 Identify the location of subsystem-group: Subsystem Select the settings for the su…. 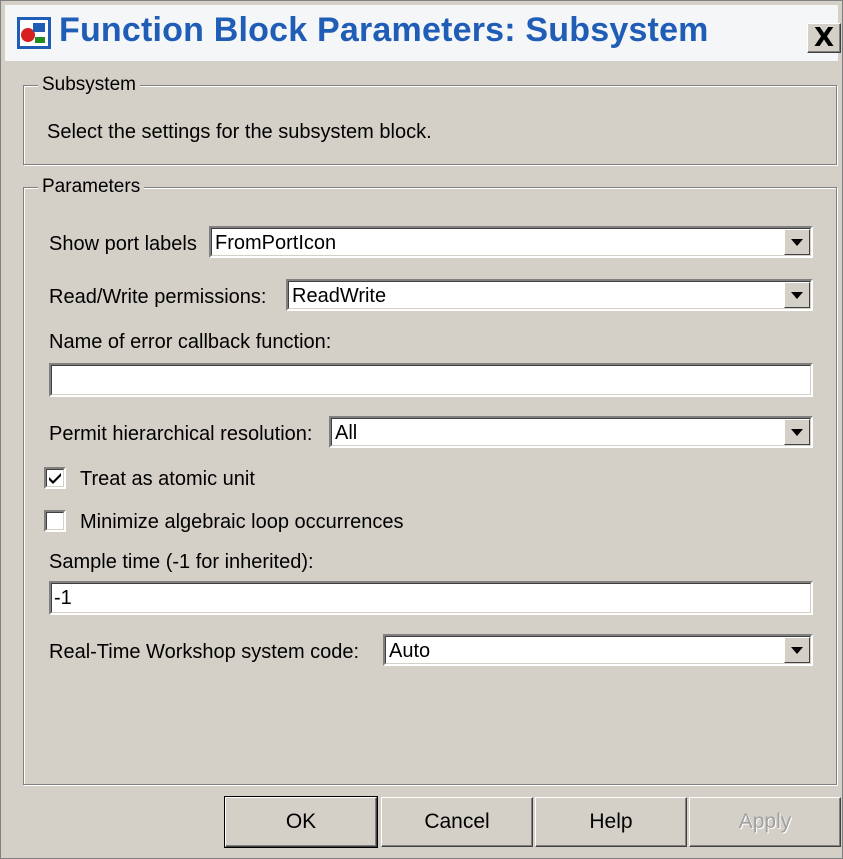
(430, 119).